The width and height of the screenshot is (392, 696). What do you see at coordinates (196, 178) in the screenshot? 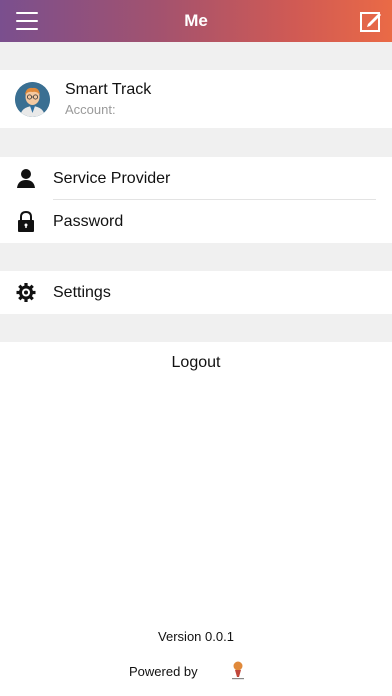
I see `menu-item-service-provider: Service Provider` at bounding box center [196, 178].